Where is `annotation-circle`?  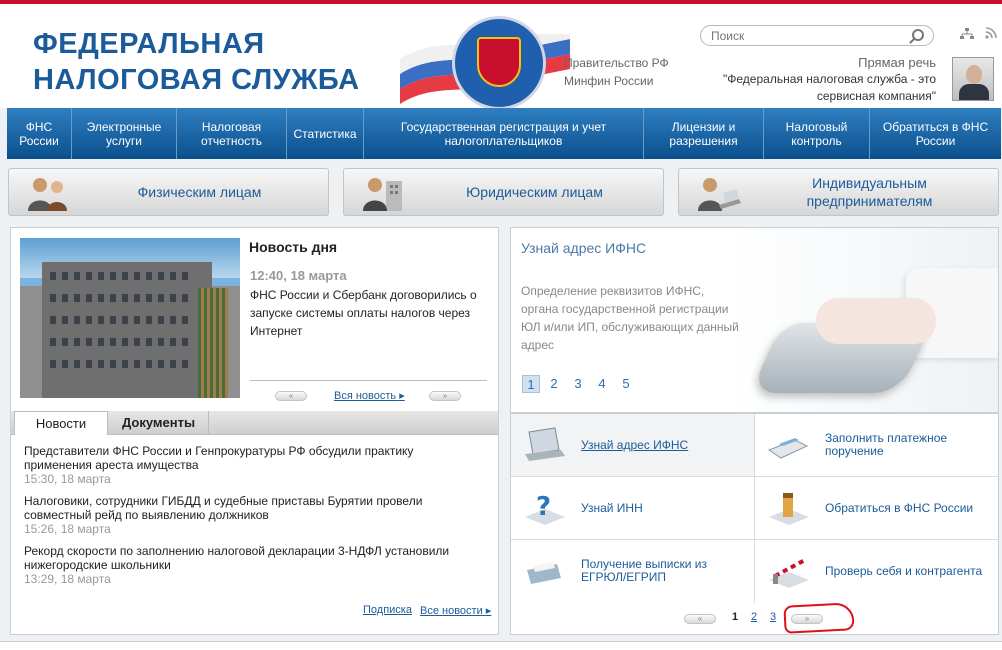
annotation-circle is located at coordinates (819, 618).